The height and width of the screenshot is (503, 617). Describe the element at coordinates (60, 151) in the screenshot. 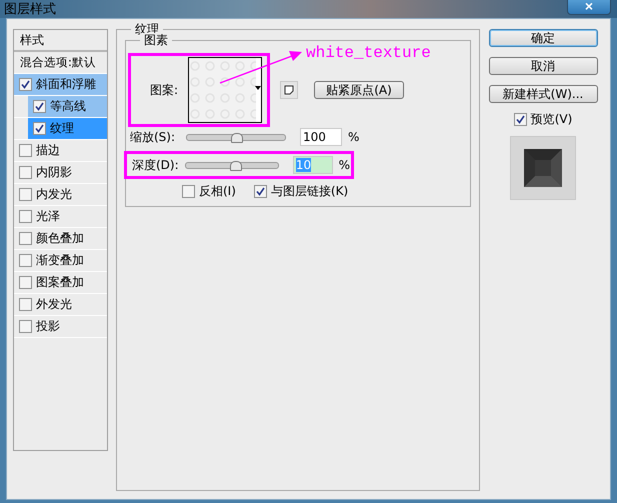

I see `style-item: 描边` at that location.